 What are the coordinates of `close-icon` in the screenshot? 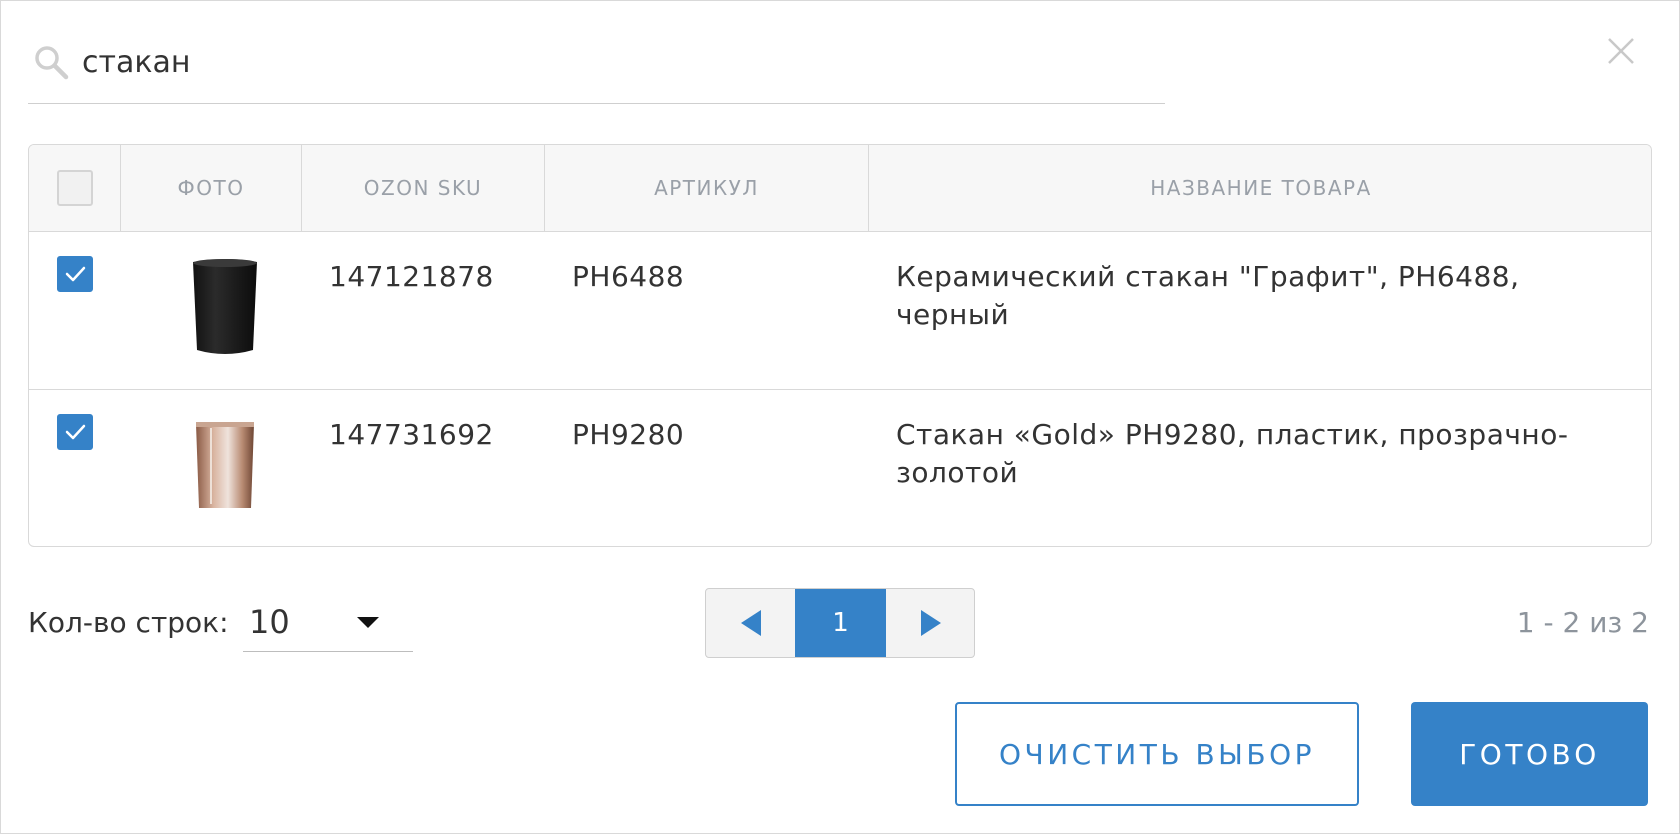 It's located at (1621, 51).